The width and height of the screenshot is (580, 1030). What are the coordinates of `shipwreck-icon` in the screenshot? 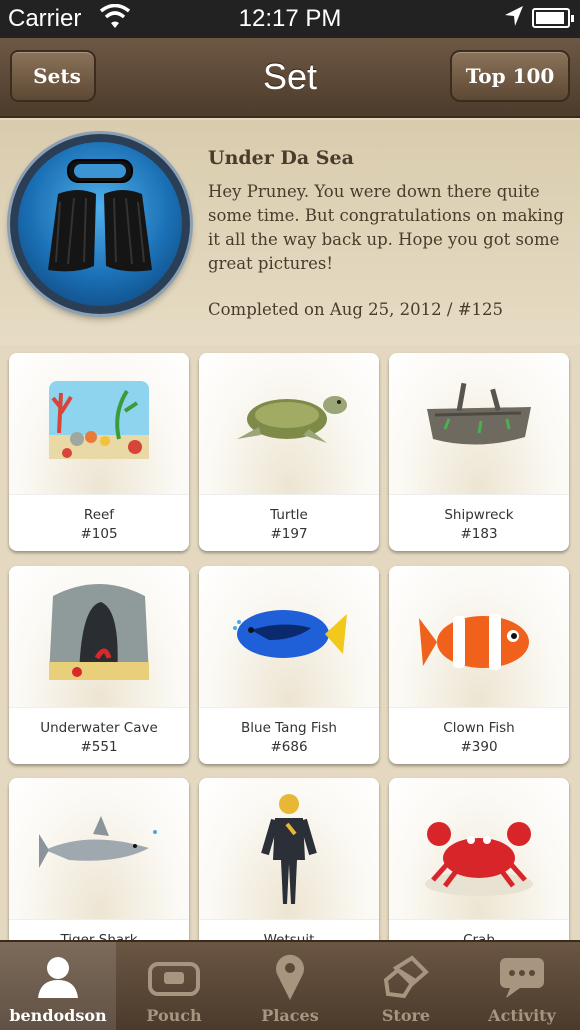 It's located at (479, 424).